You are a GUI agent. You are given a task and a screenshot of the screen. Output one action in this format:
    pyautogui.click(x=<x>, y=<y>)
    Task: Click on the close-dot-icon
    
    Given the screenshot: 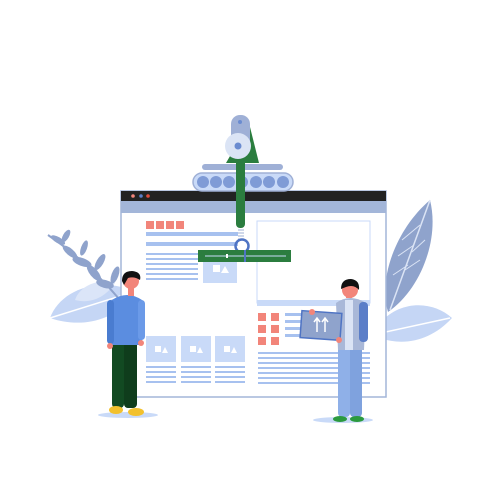 What is the action you would take?
    pyautogui.click(x=133, y=196)
    